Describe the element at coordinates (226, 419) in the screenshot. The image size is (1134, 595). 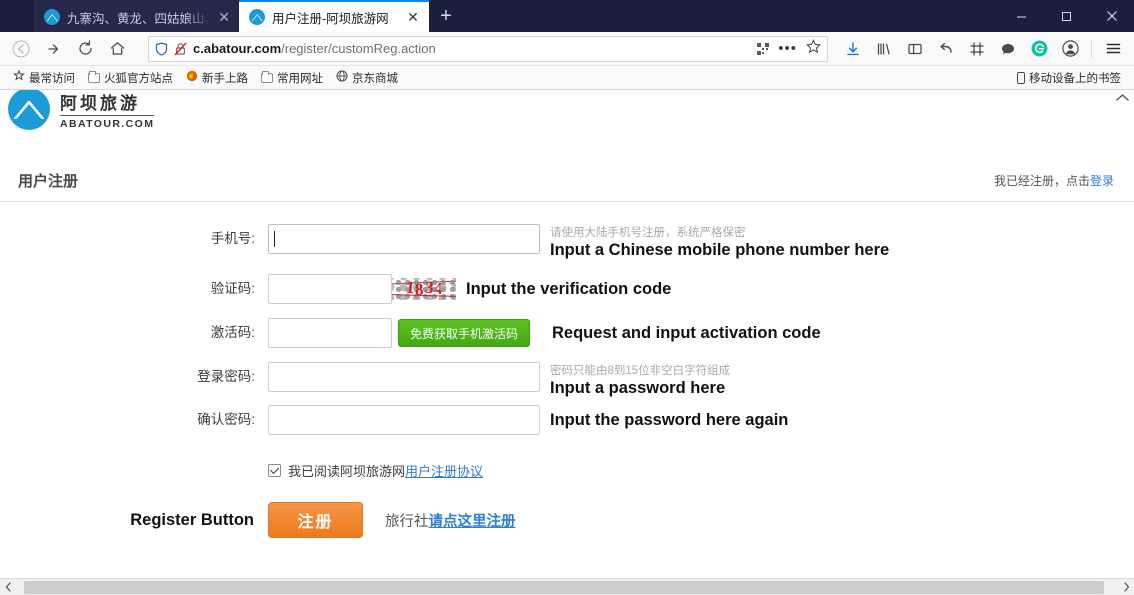
I see `confirm-password-label: 确认密码:` at that location.